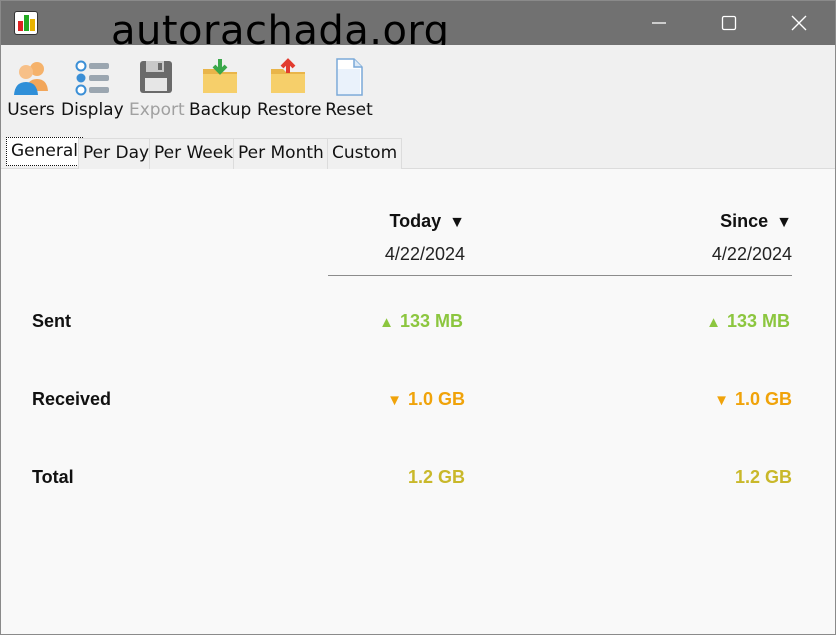  What do you see at coordinates (72, 399) in the screenshot?
I see `received-label: Received` at bounding box center [72, 399].